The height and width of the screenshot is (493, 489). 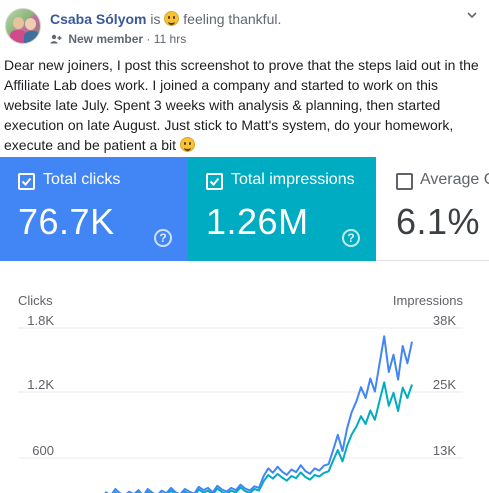 I want to click on total-impressions-value: 1.26M, so click(x=257, y=221).